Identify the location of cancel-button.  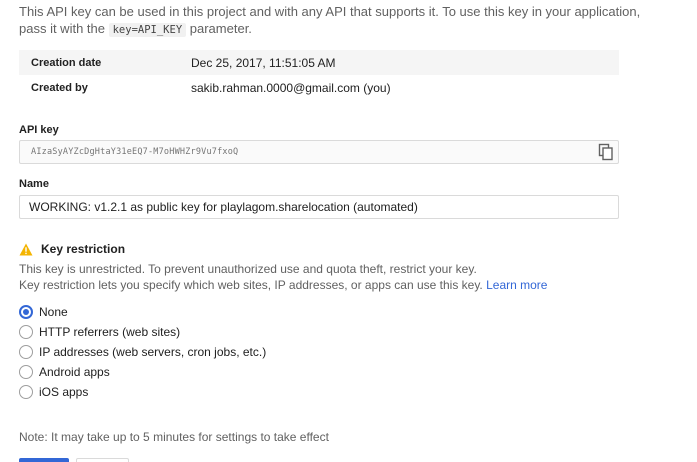
(102, 460).